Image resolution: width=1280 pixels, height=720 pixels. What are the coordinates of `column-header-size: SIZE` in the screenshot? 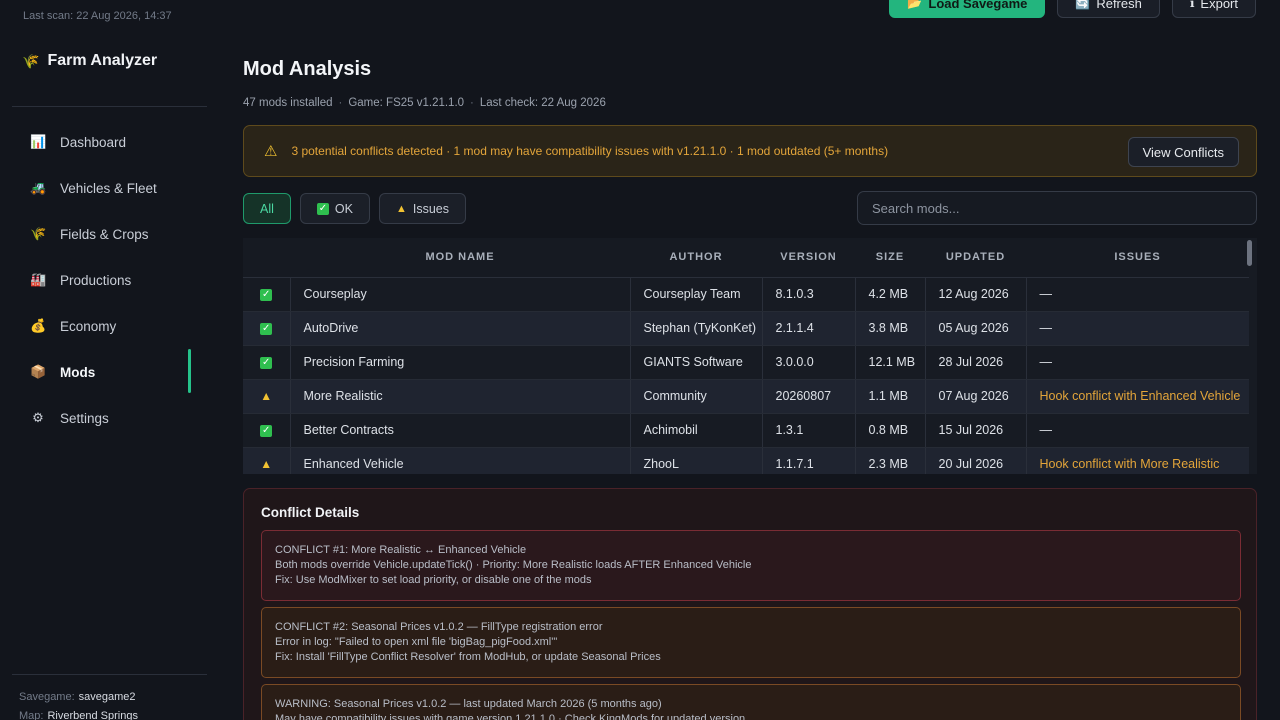 It's located at (890, 258).